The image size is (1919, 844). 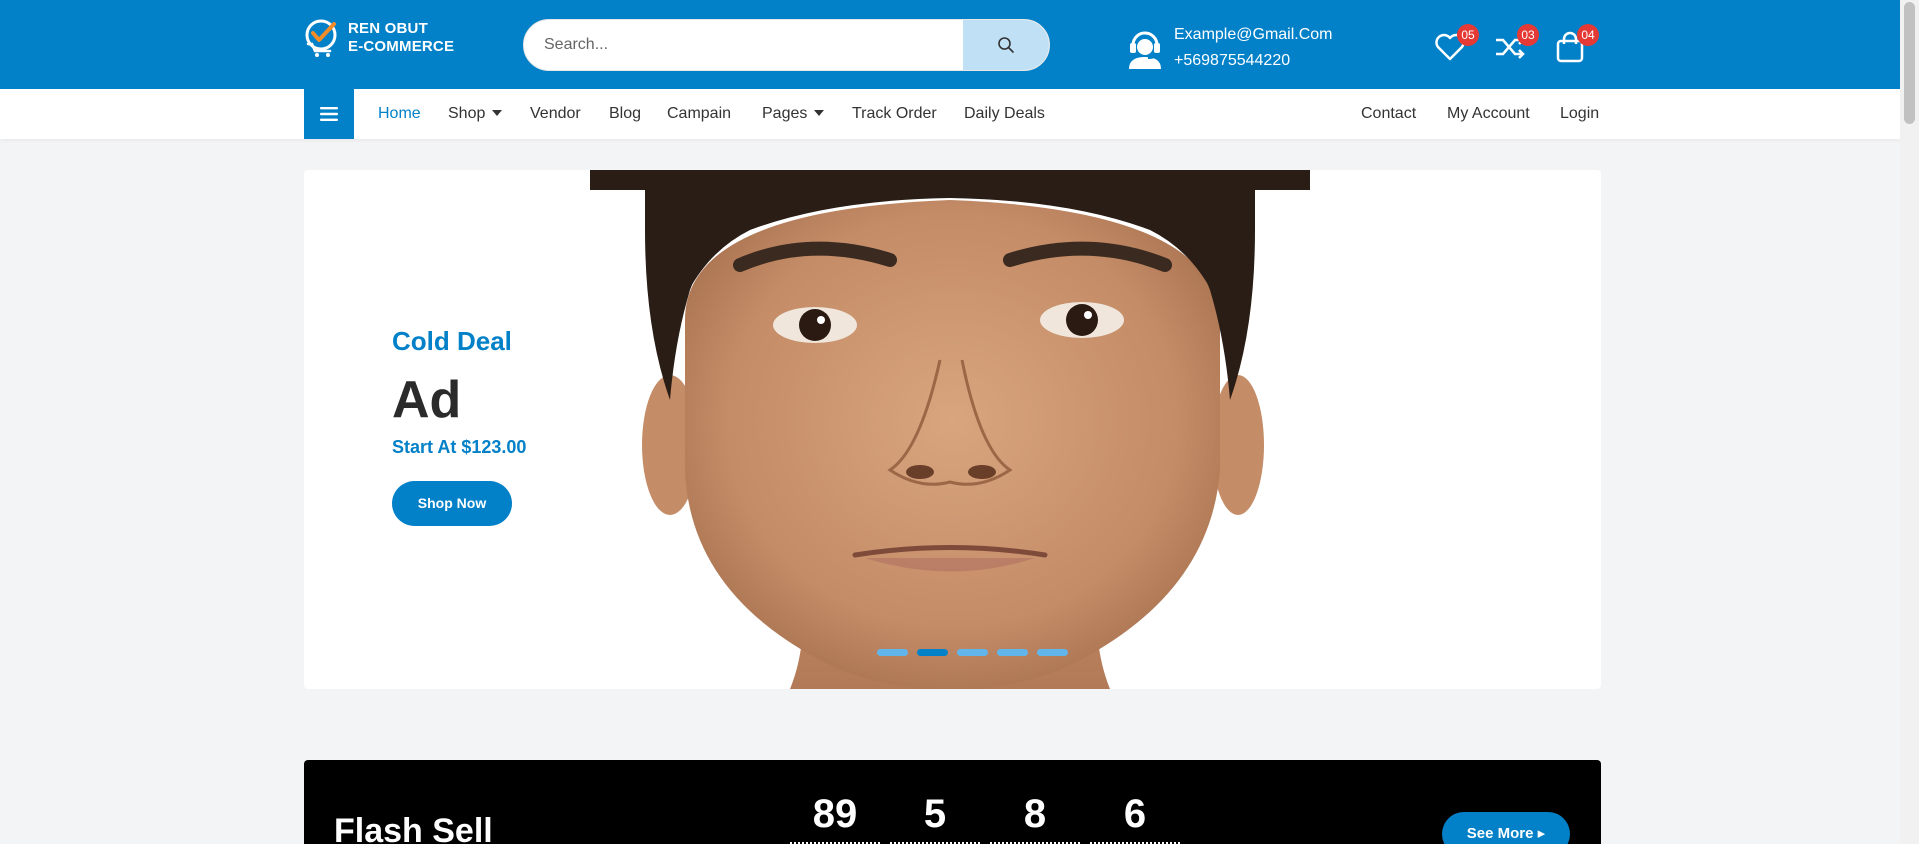 What do you see at coordinates (1541, 833) in the screenshot?
I see `caret-right-icon: ▸` at bounding box center [1541, 833].